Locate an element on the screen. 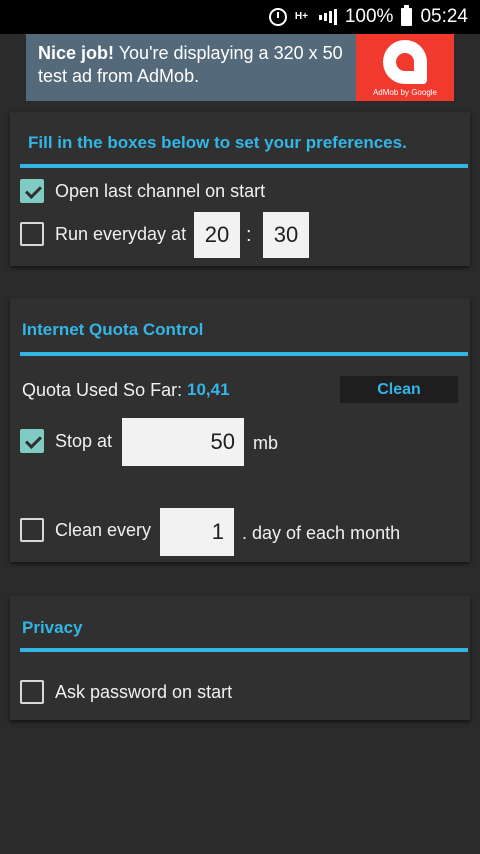 Image resolution: width=480 pixels, height=854 pixels. clean-every-checkbox is located at coordinates (32, 530).